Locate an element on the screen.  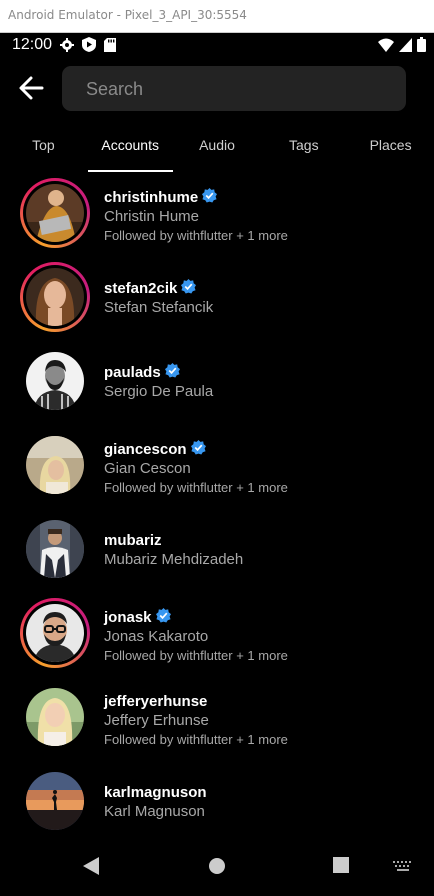
back-button is located at coordinates (32, 88).